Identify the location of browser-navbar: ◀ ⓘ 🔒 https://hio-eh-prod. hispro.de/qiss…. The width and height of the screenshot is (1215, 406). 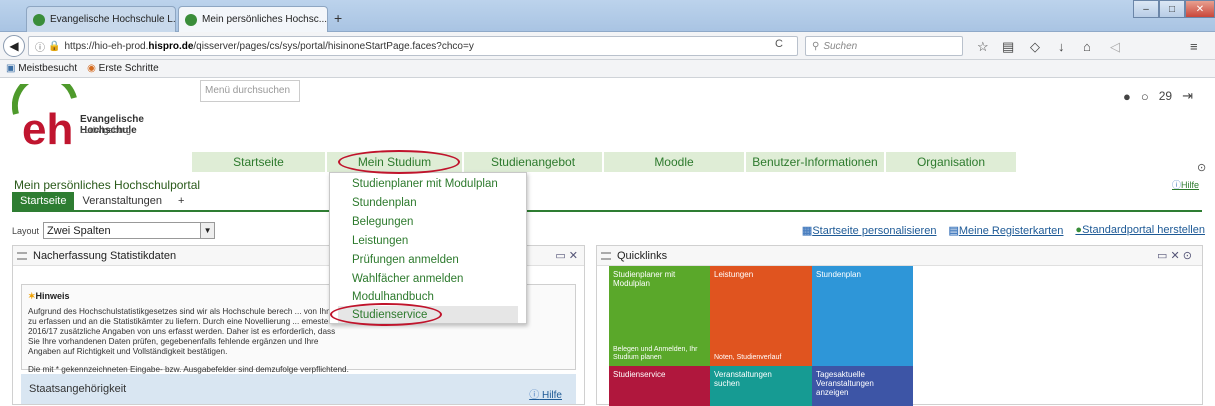
(607, 46).